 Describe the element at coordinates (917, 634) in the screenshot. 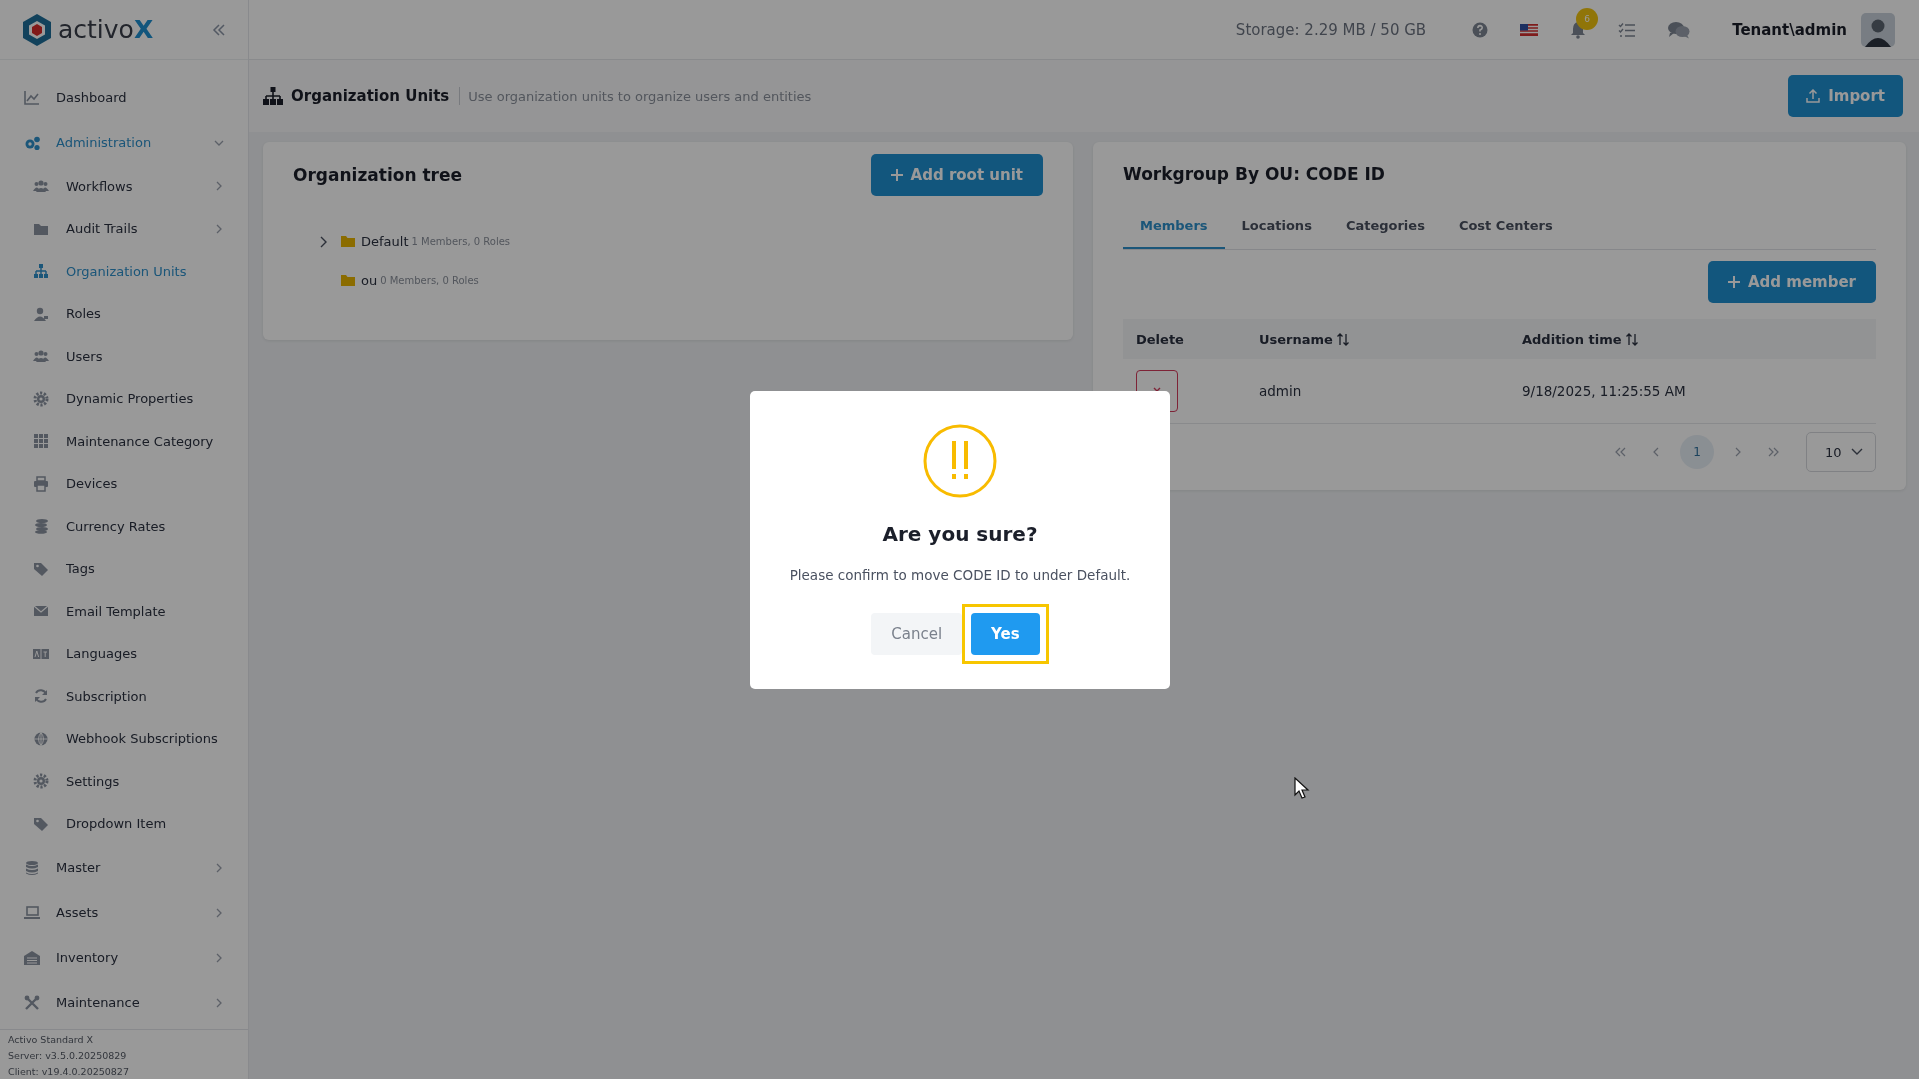

I see `cancel-button: Cancel` at that location.